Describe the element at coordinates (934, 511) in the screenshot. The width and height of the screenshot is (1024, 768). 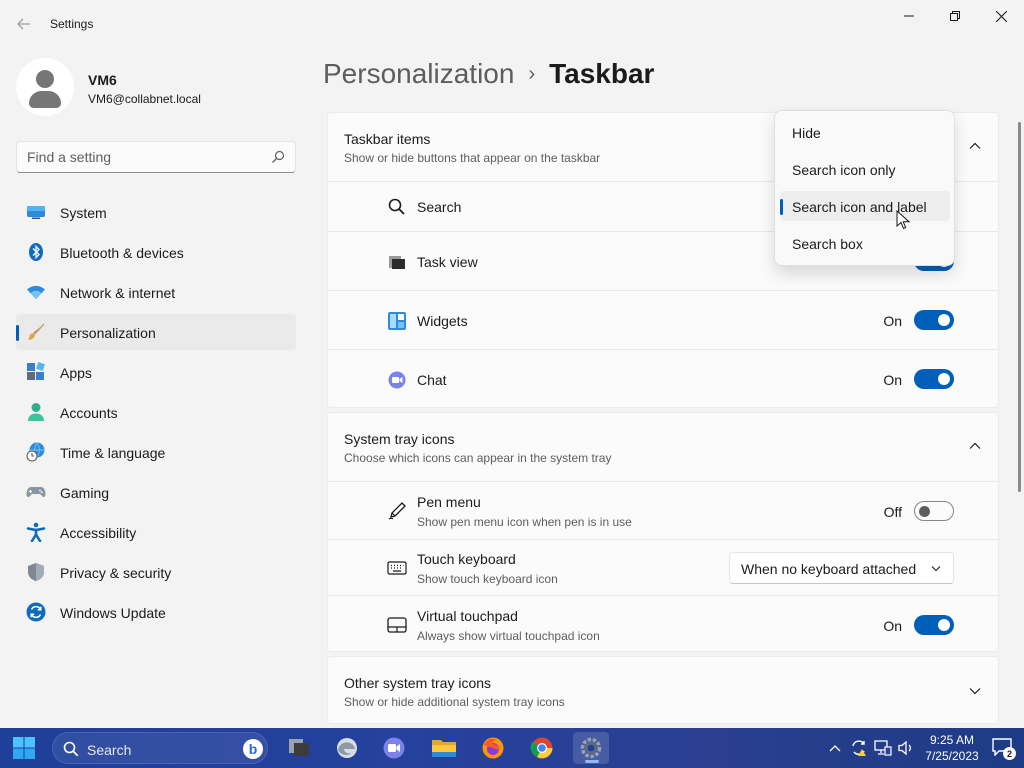
I see `pen-menu-toggle` at that location.